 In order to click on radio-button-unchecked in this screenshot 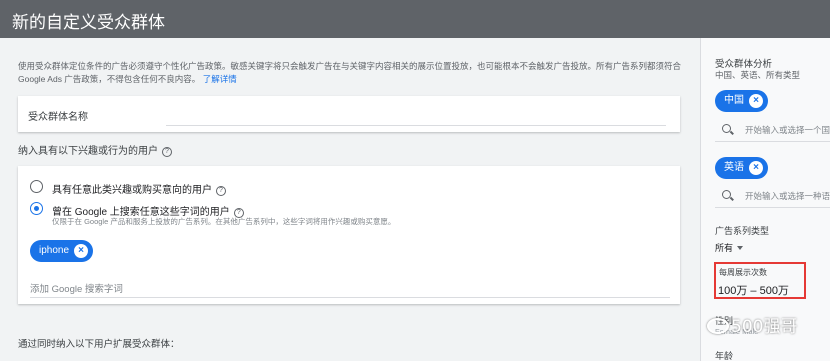, I will do `click(36, 186)`.